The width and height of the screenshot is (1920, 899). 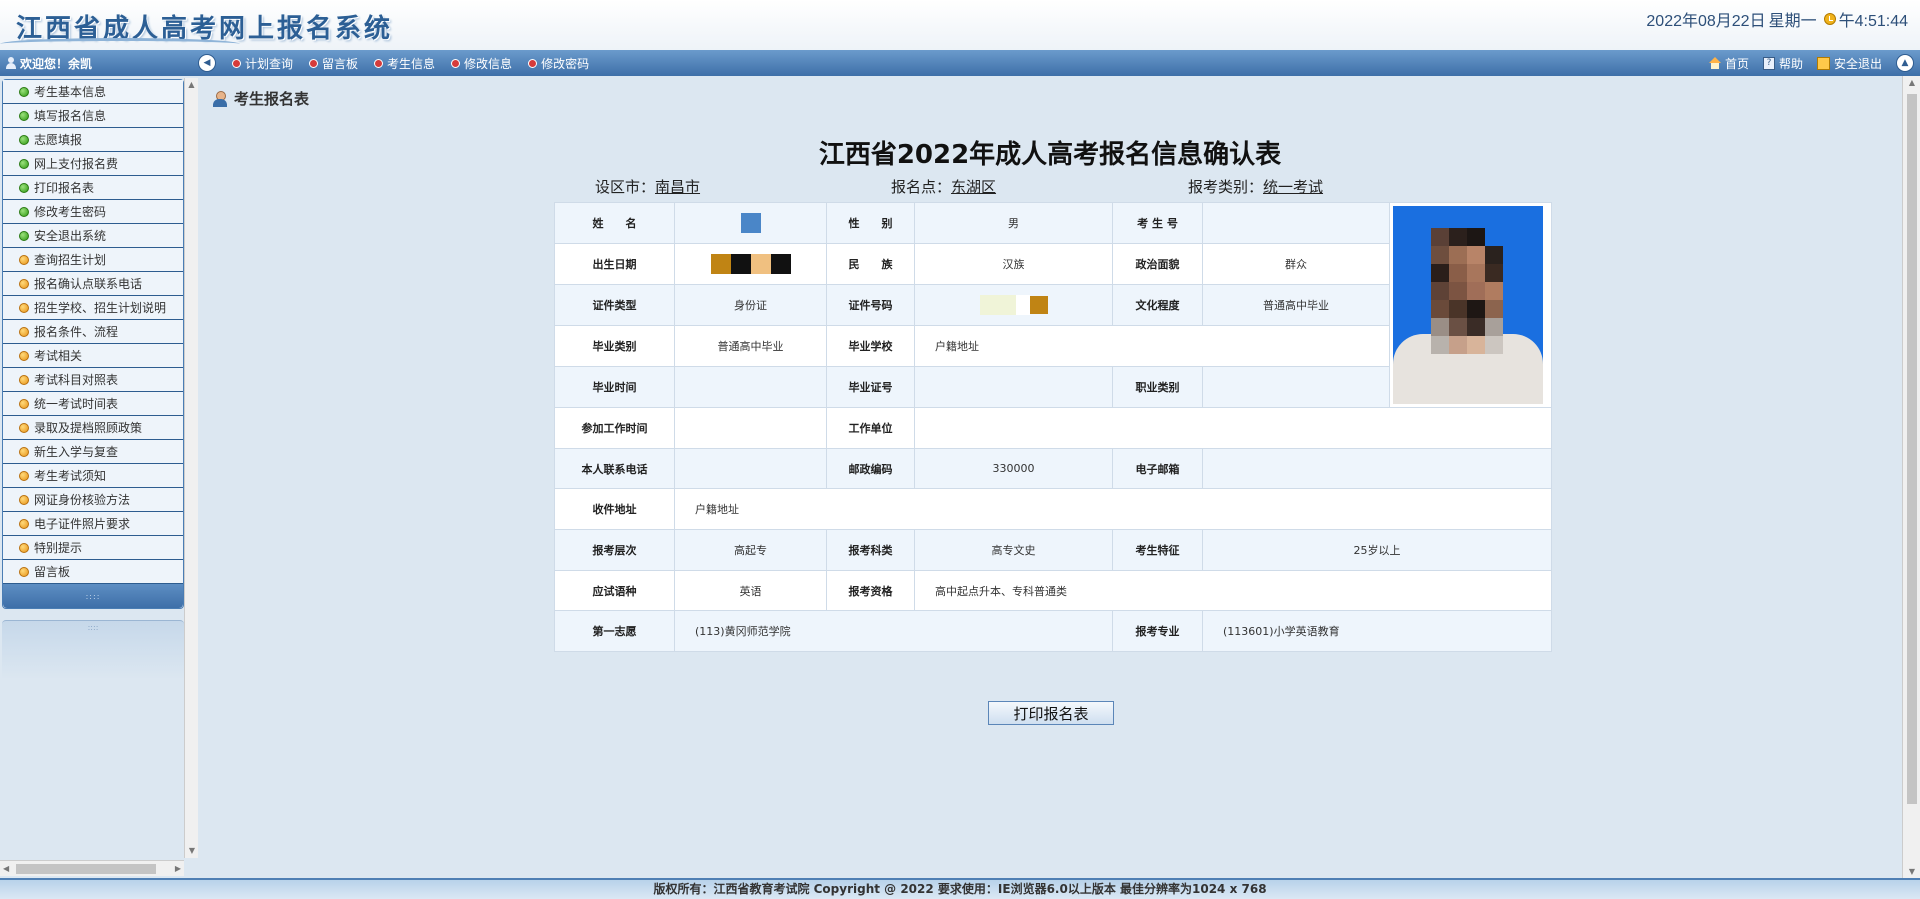 What do you see at coordinates (1013, 264) in the screenshot?
I see `nation-value: 汉族` at bounding box center [1013, 264].